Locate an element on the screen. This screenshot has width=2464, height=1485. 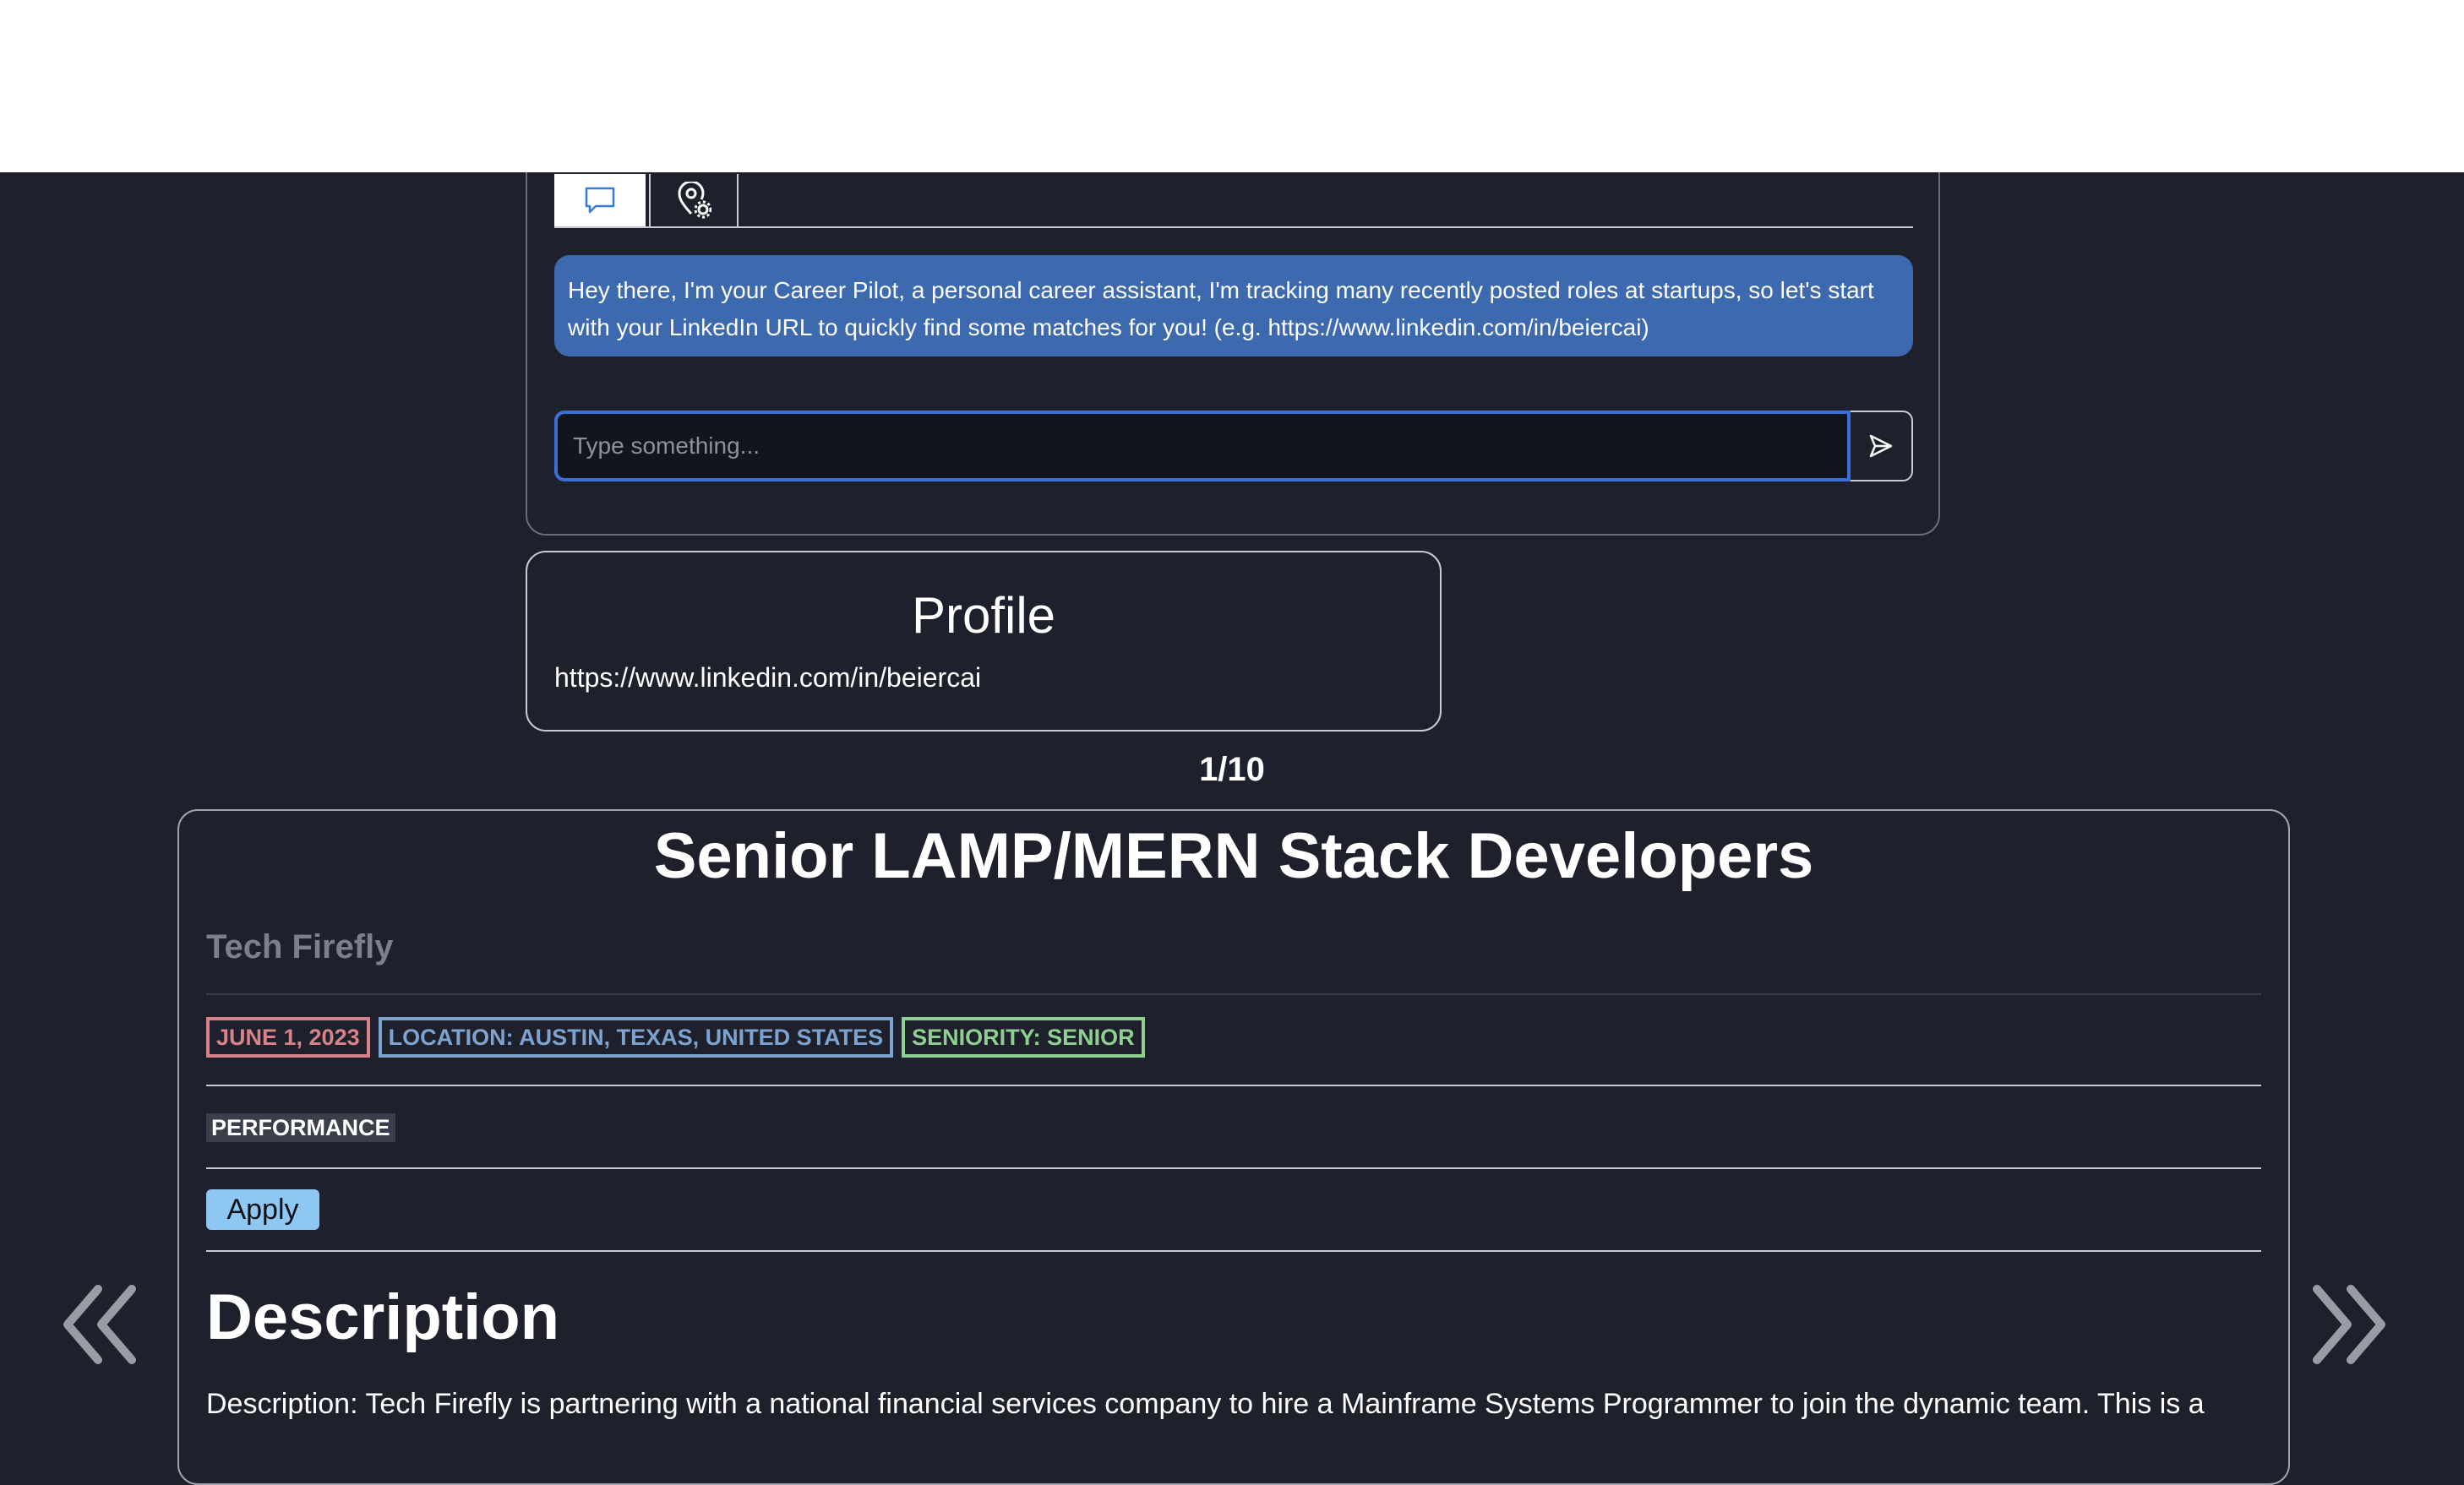
send-button is located at coordinates (1882, 446).